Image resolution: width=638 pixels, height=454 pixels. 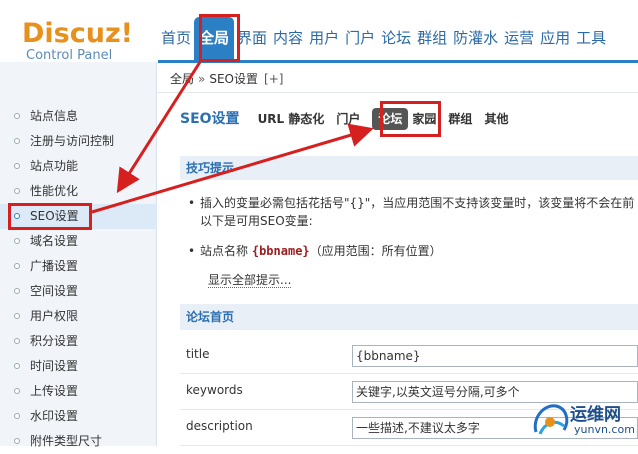 I want to click on sub-navigation: SEO设置 URL 静态化 门户 论坛 家园 群组 其他, so click(x=350, y=120).